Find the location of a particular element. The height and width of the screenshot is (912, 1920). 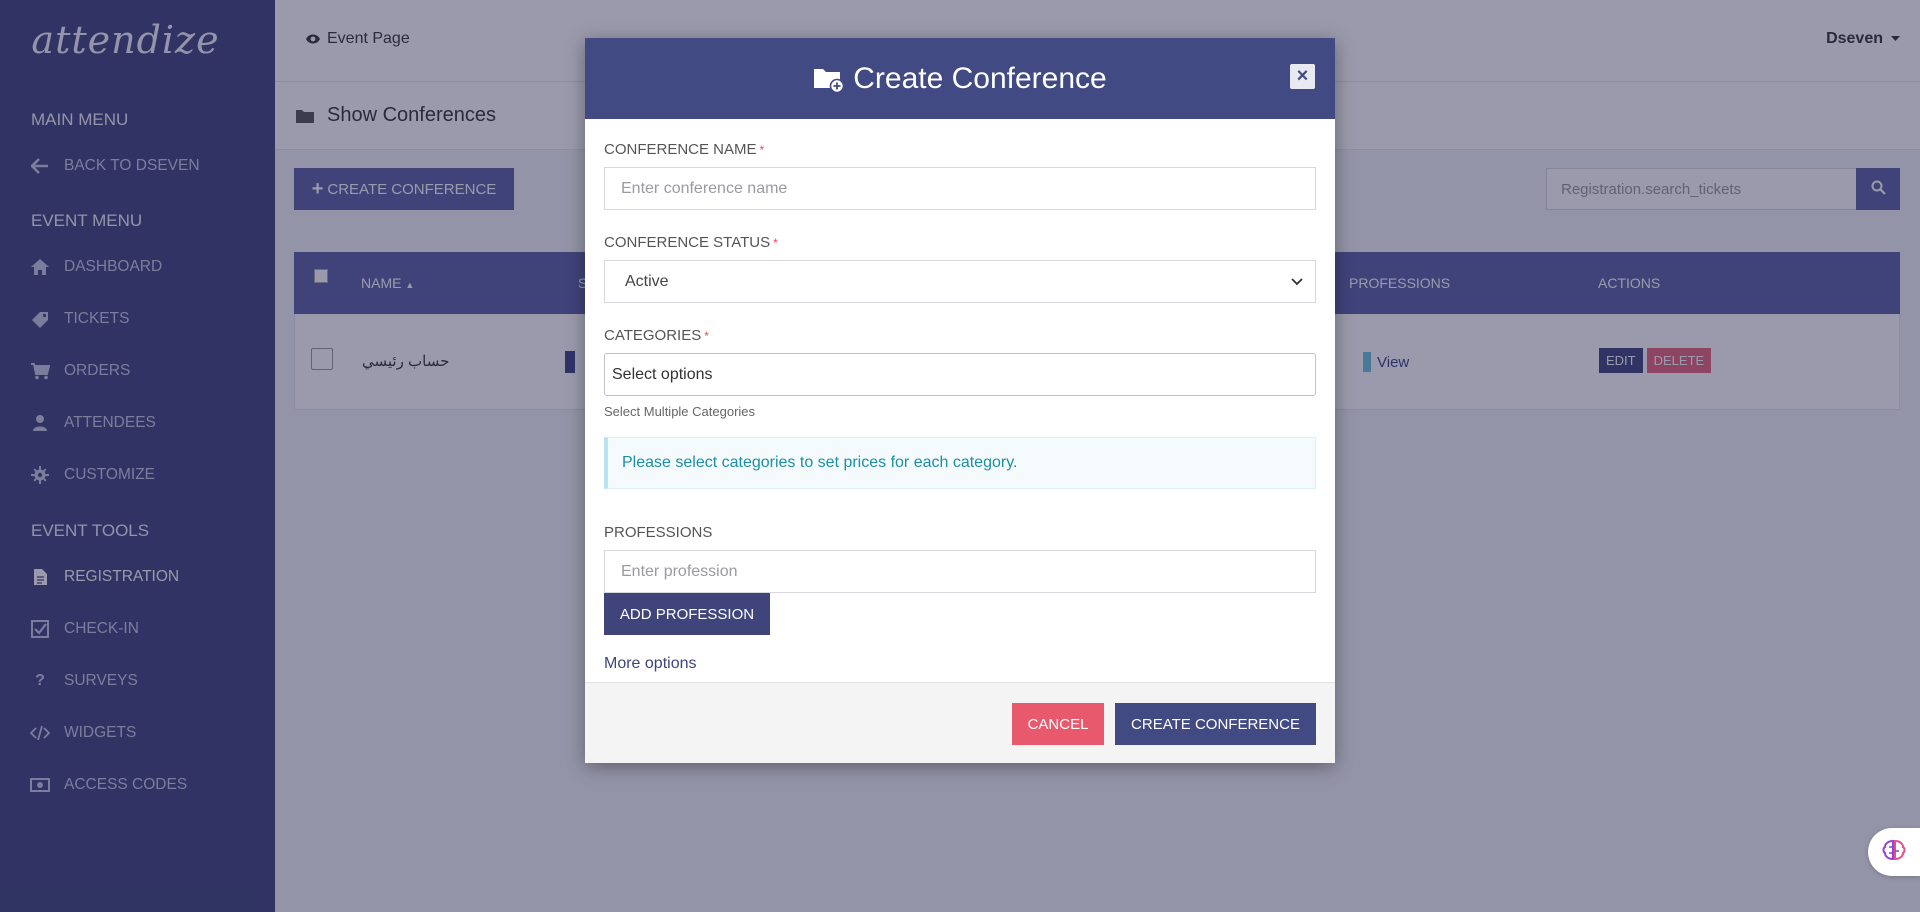

conference-status-select: Active is located at coordinates (960, 281).